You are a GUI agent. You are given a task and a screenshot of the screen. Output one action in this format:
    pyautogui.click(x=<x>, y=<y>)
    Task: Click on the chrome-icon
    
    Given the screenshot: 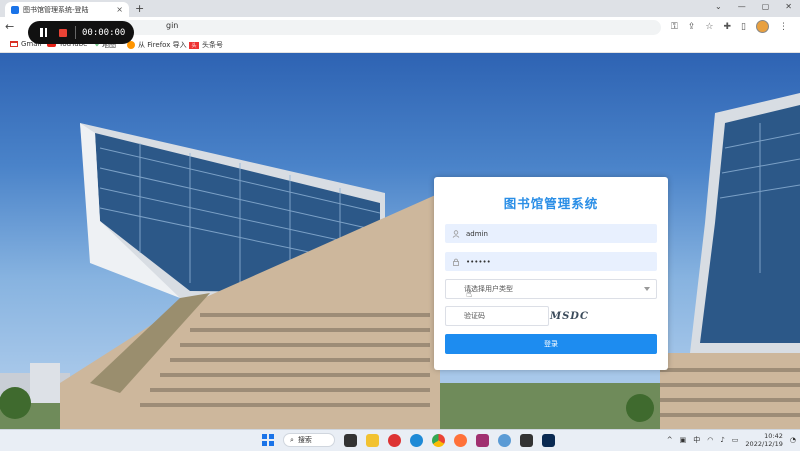 What is the action you would take?
    pyautogui.click(x=438, y=440)
    